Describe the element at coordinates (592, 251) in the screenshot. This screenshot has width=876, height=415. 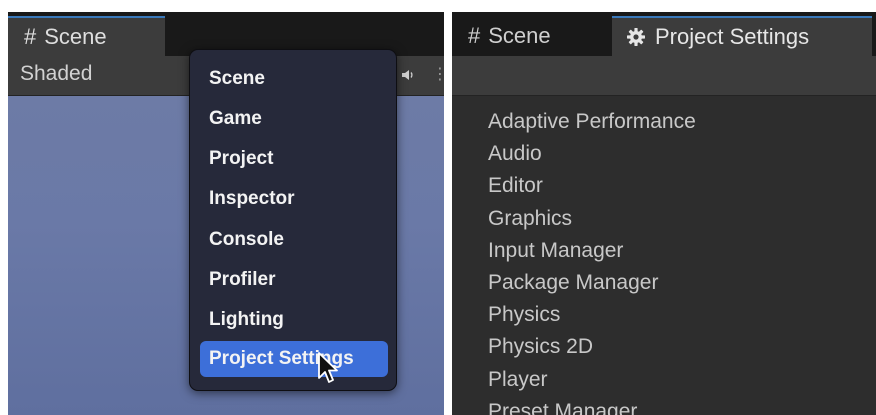
I see `settings-category-item: Input Manager` at that location.